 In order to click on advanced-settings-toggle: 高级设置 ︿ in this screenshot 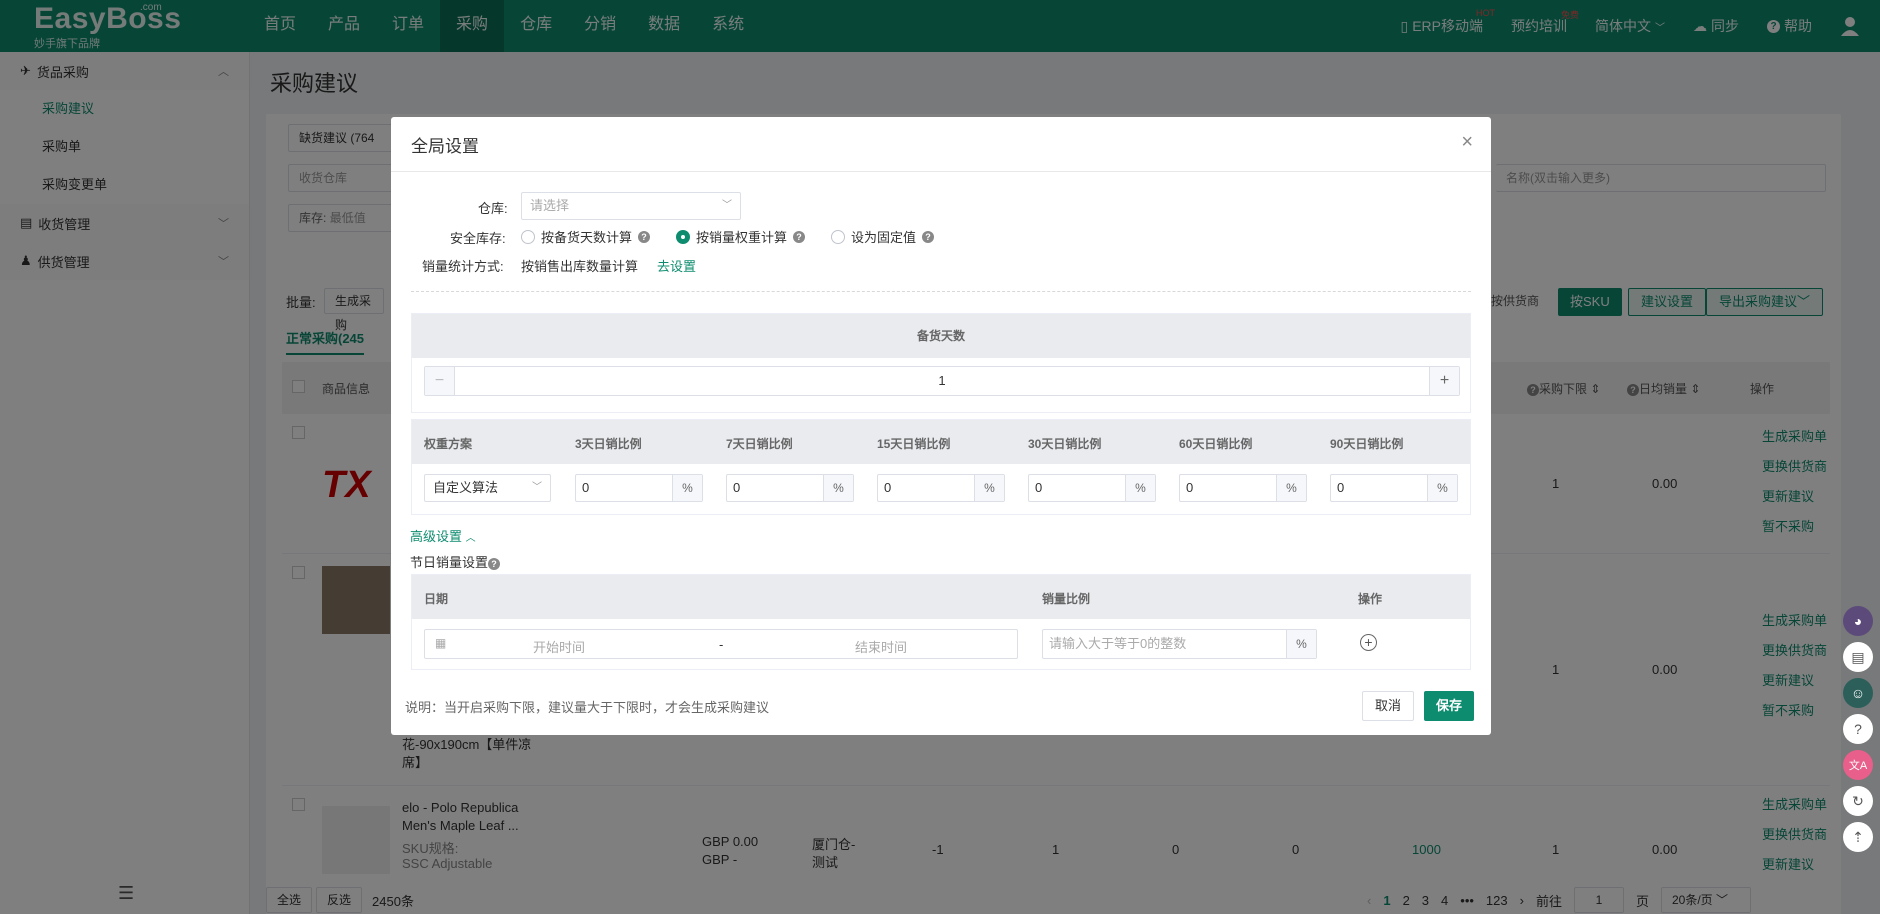, I will do `click(443, 535)`.